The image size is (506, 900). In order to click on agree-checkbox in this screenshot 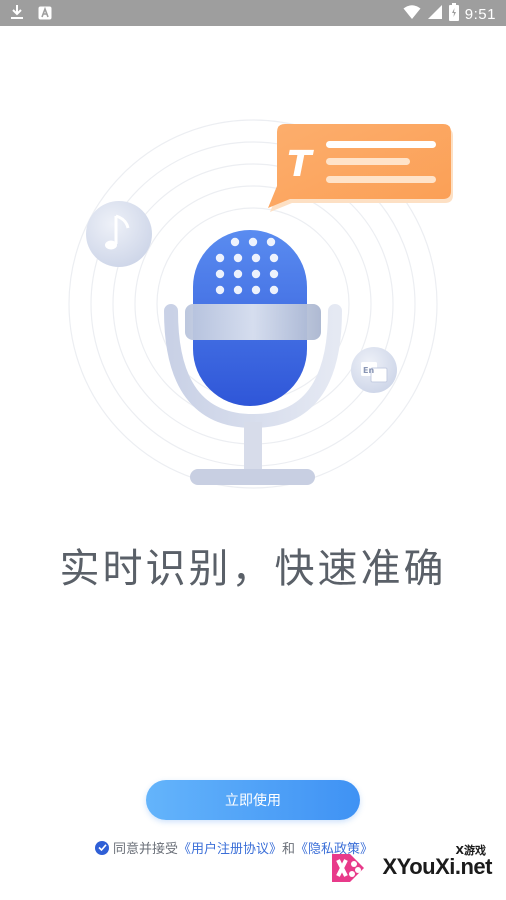, I will do `click(102, 847)`.